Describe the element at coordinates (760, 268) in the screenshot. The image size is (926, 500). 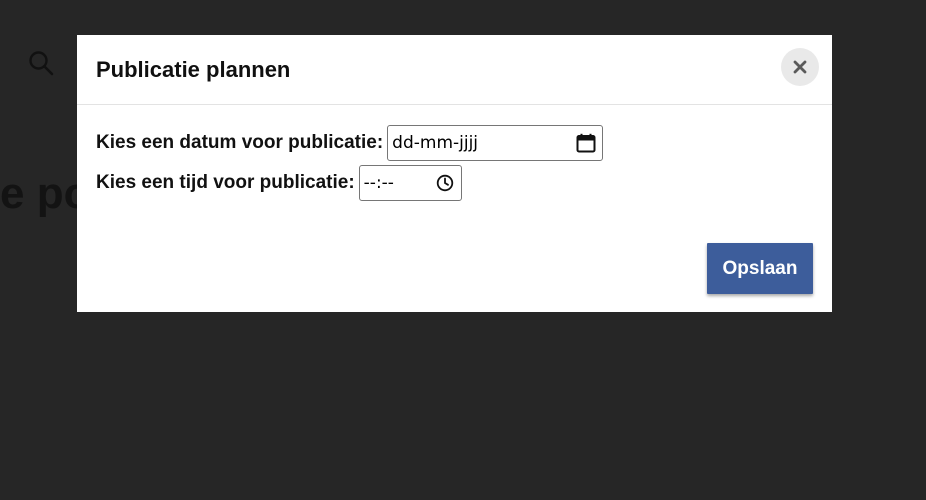
I see `save-button: Opslaan` at that location.